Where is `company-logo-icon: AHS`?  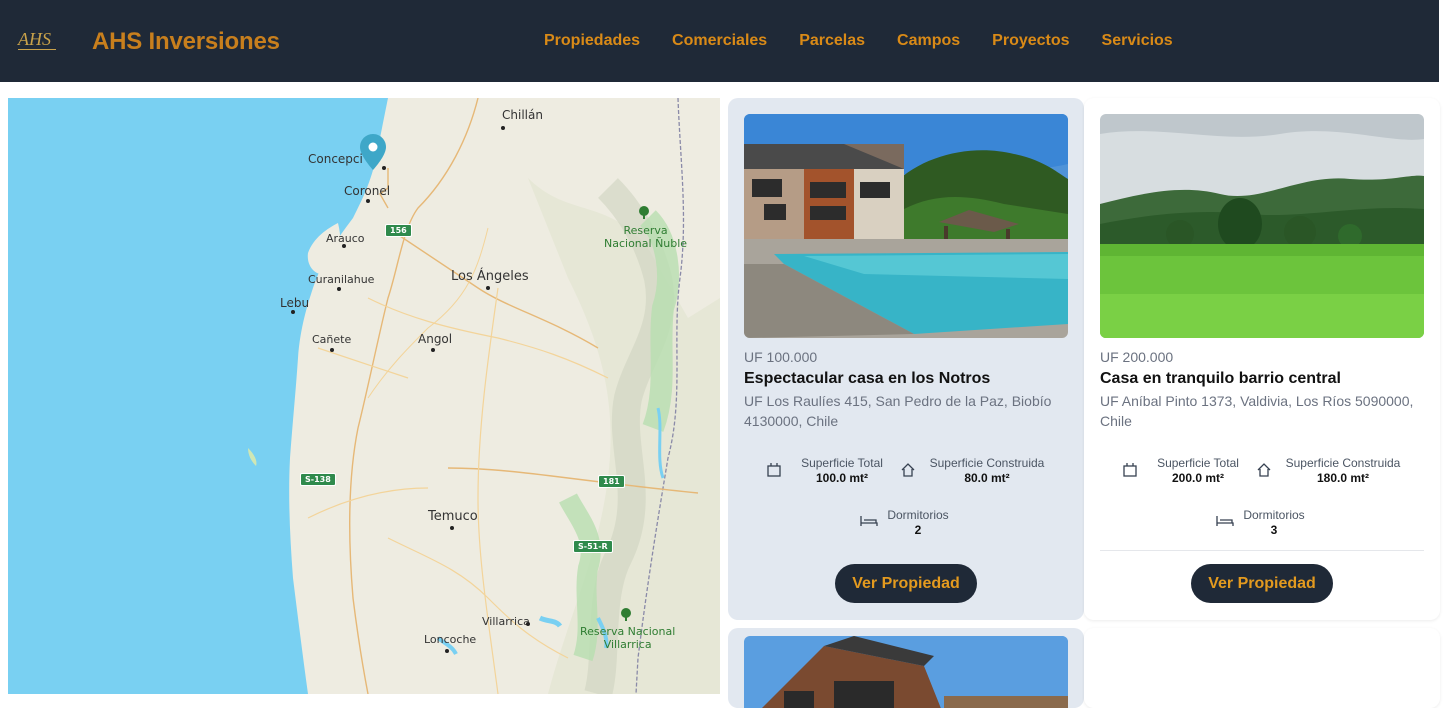 company-logo-icon: AHS is located at coordinates (37, 41).